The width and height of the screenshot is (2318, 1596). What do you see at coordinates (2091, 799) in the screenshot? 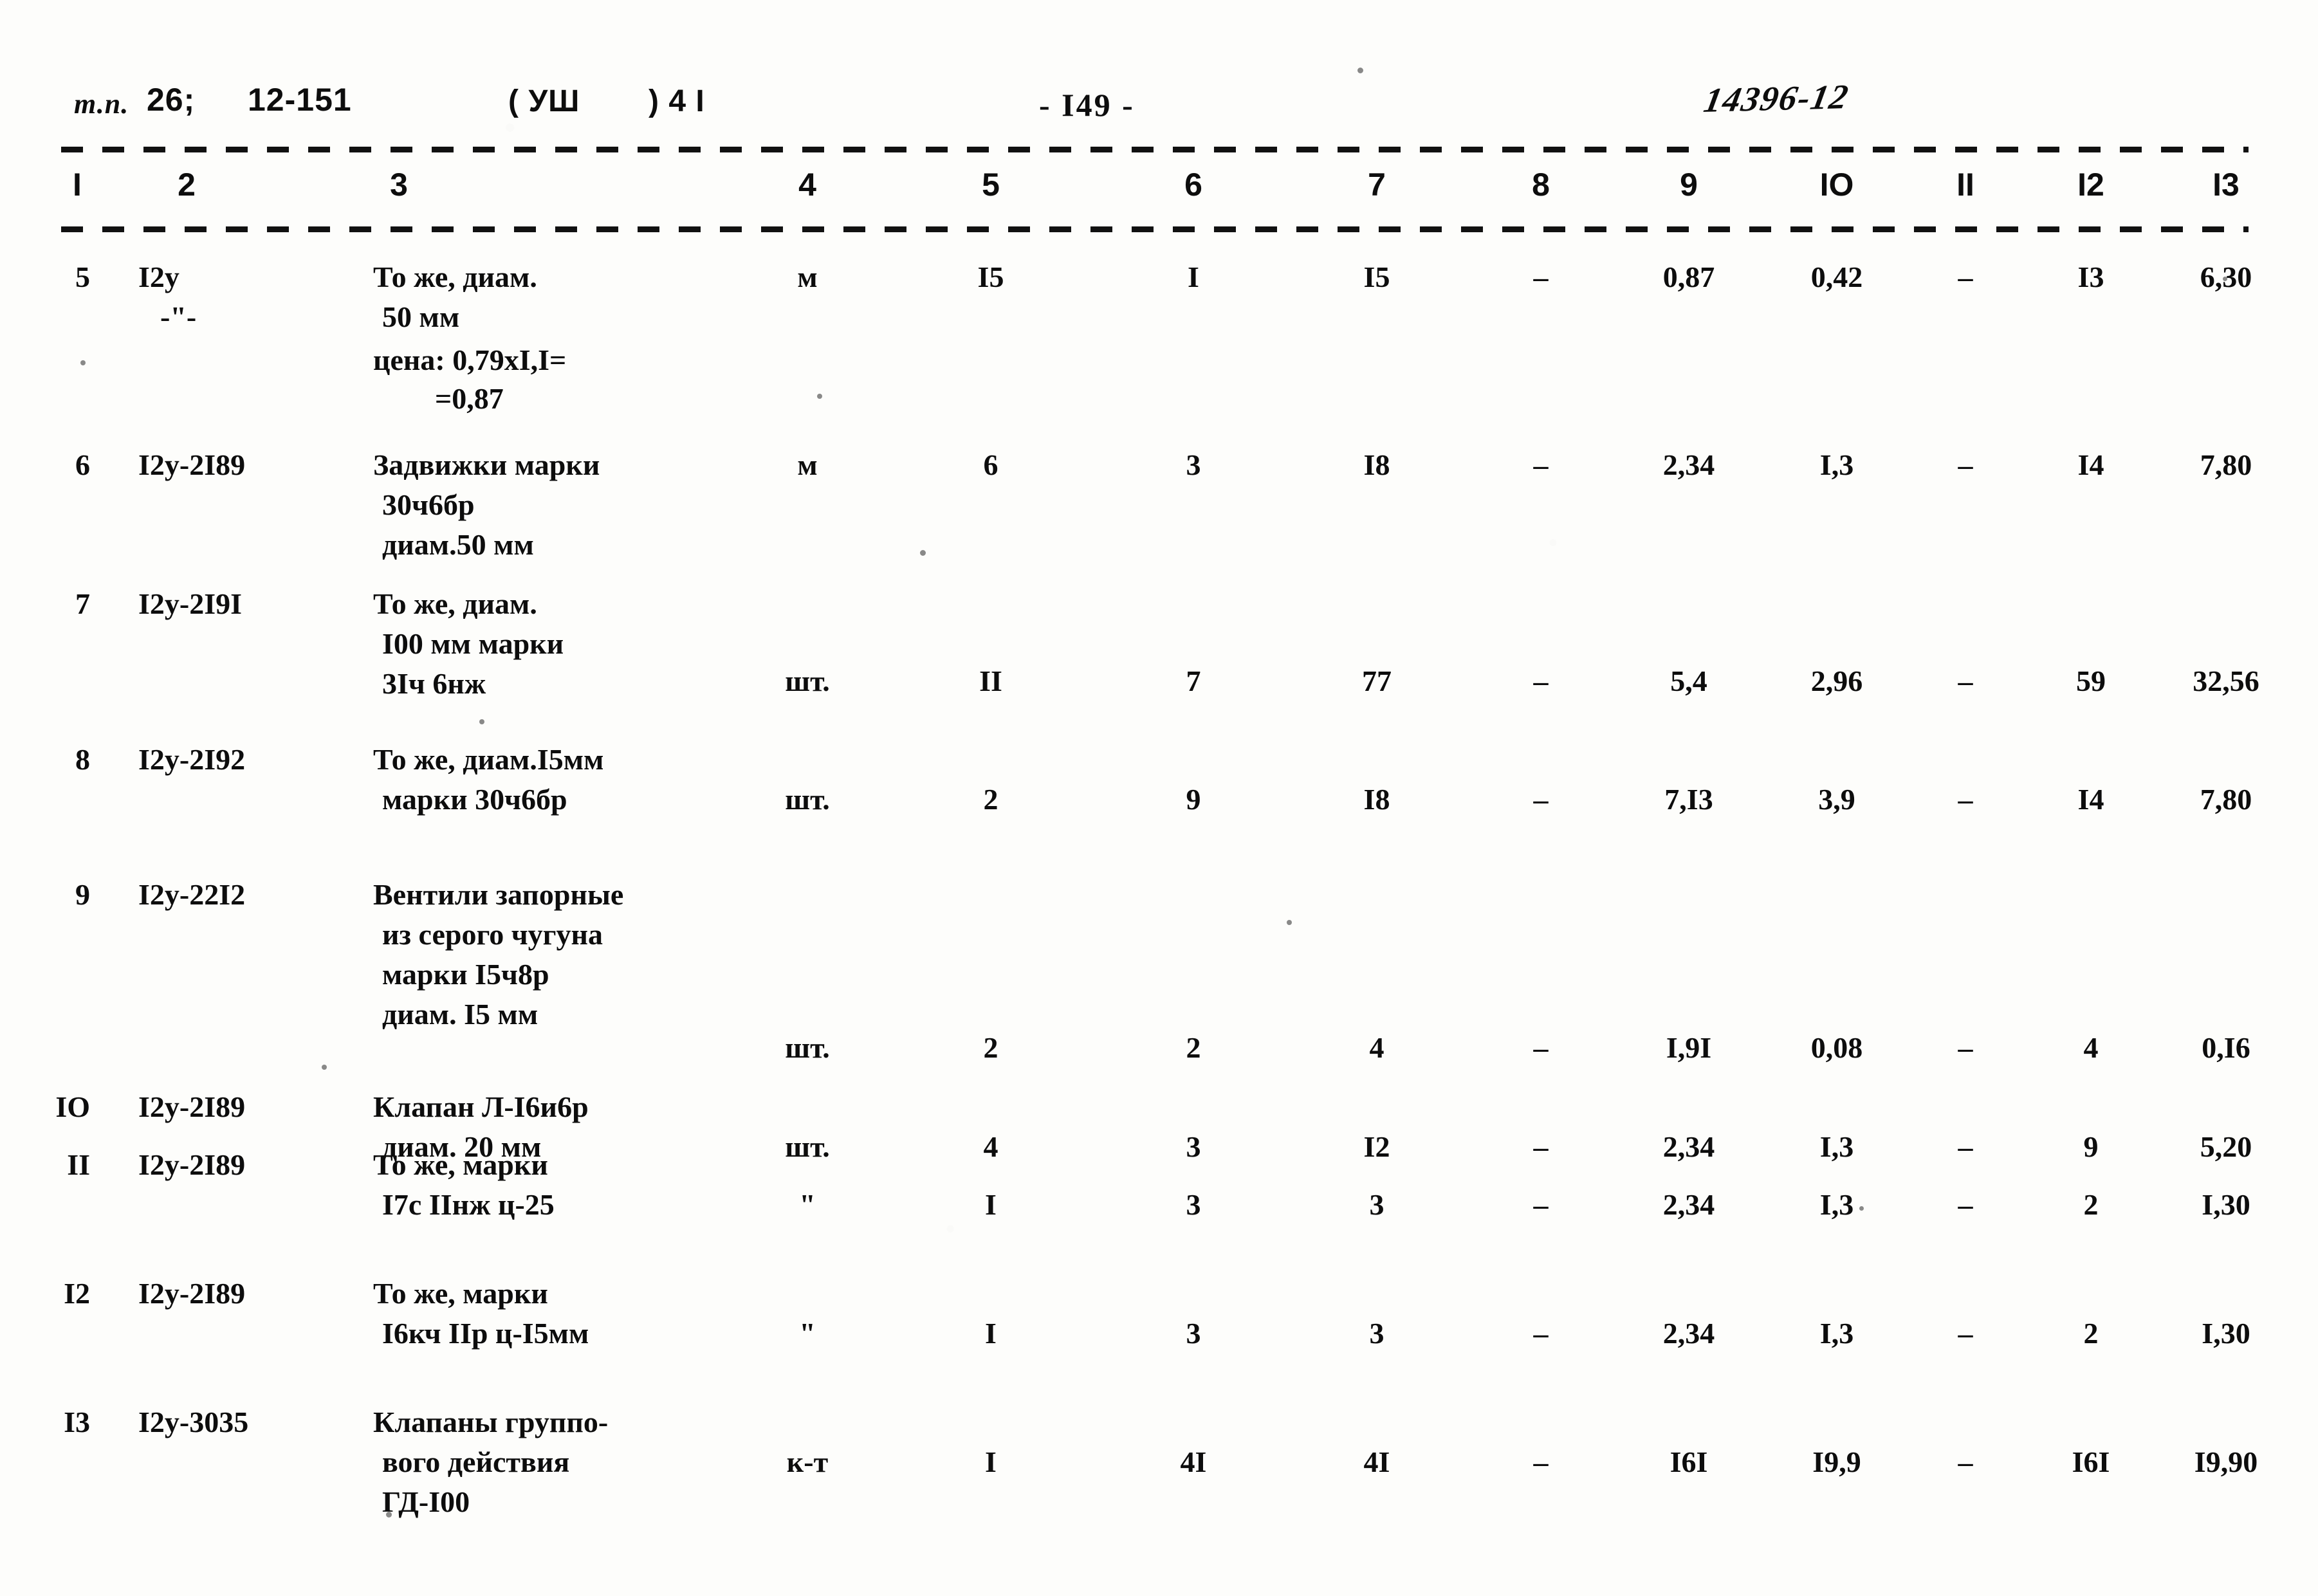
I see `cell-col12: I4` at bounding box center [2091, 799].